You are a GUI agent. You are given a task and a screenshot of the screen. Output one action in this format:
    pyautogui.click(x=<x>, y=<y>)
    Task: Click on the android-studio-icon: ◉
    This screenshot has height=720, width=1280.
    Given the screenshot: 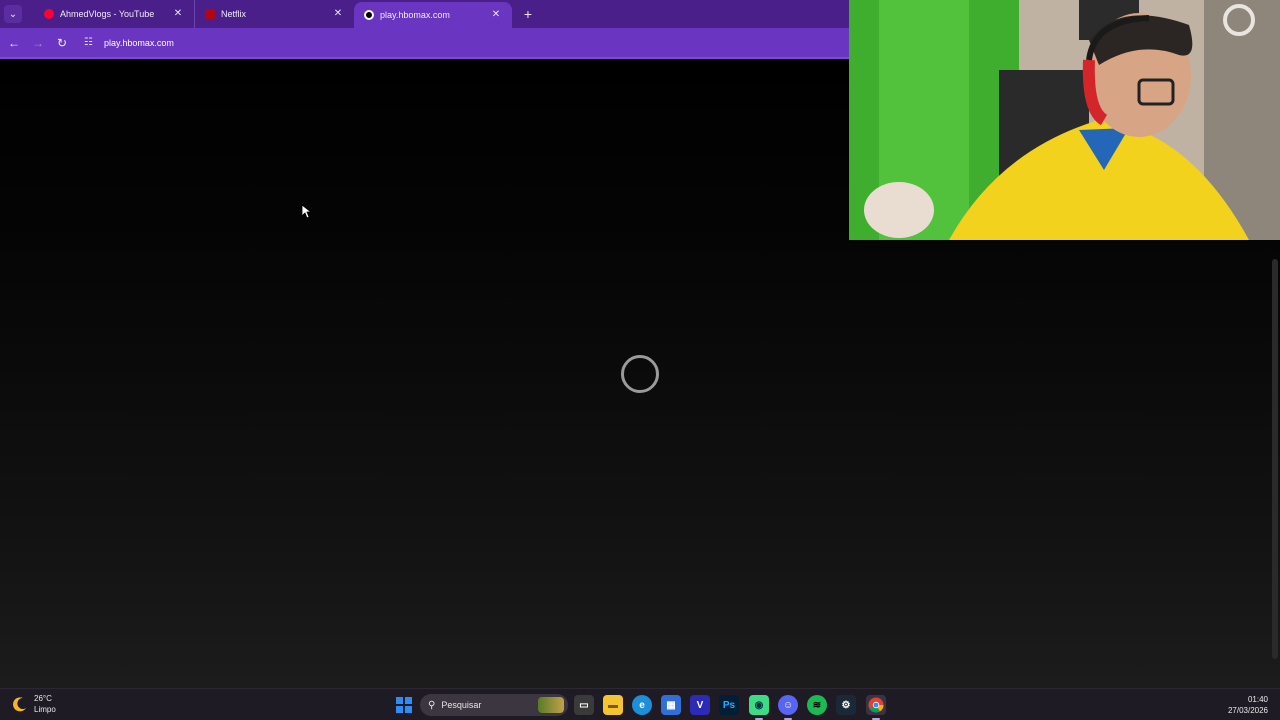 What is the action you would take?
    pyautogui.click(x=759, y=707)
    